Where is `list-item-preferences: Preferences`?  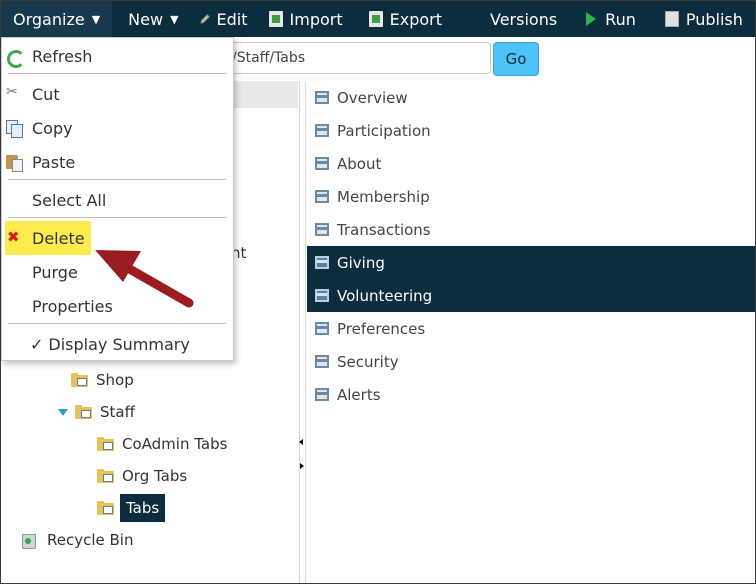
list-item-preferences: Preferences is located at coordinates (531, 328).